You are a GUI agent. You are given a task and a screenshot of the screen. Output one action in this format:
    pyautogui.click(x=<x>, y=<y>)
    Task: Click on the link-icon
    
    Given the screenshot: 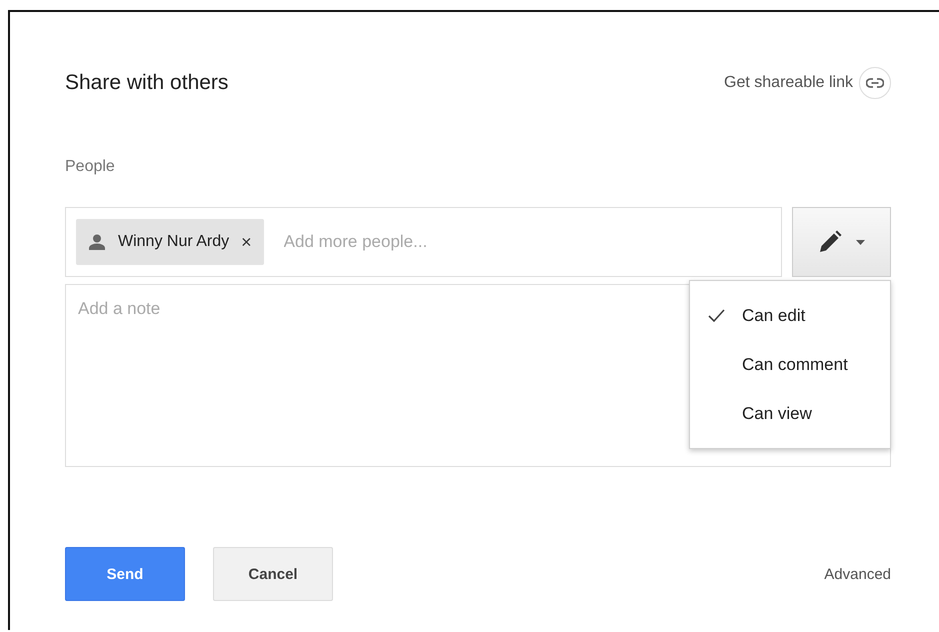 What is the action you would take?
    pyautogui.click(x=875, y=83)
    